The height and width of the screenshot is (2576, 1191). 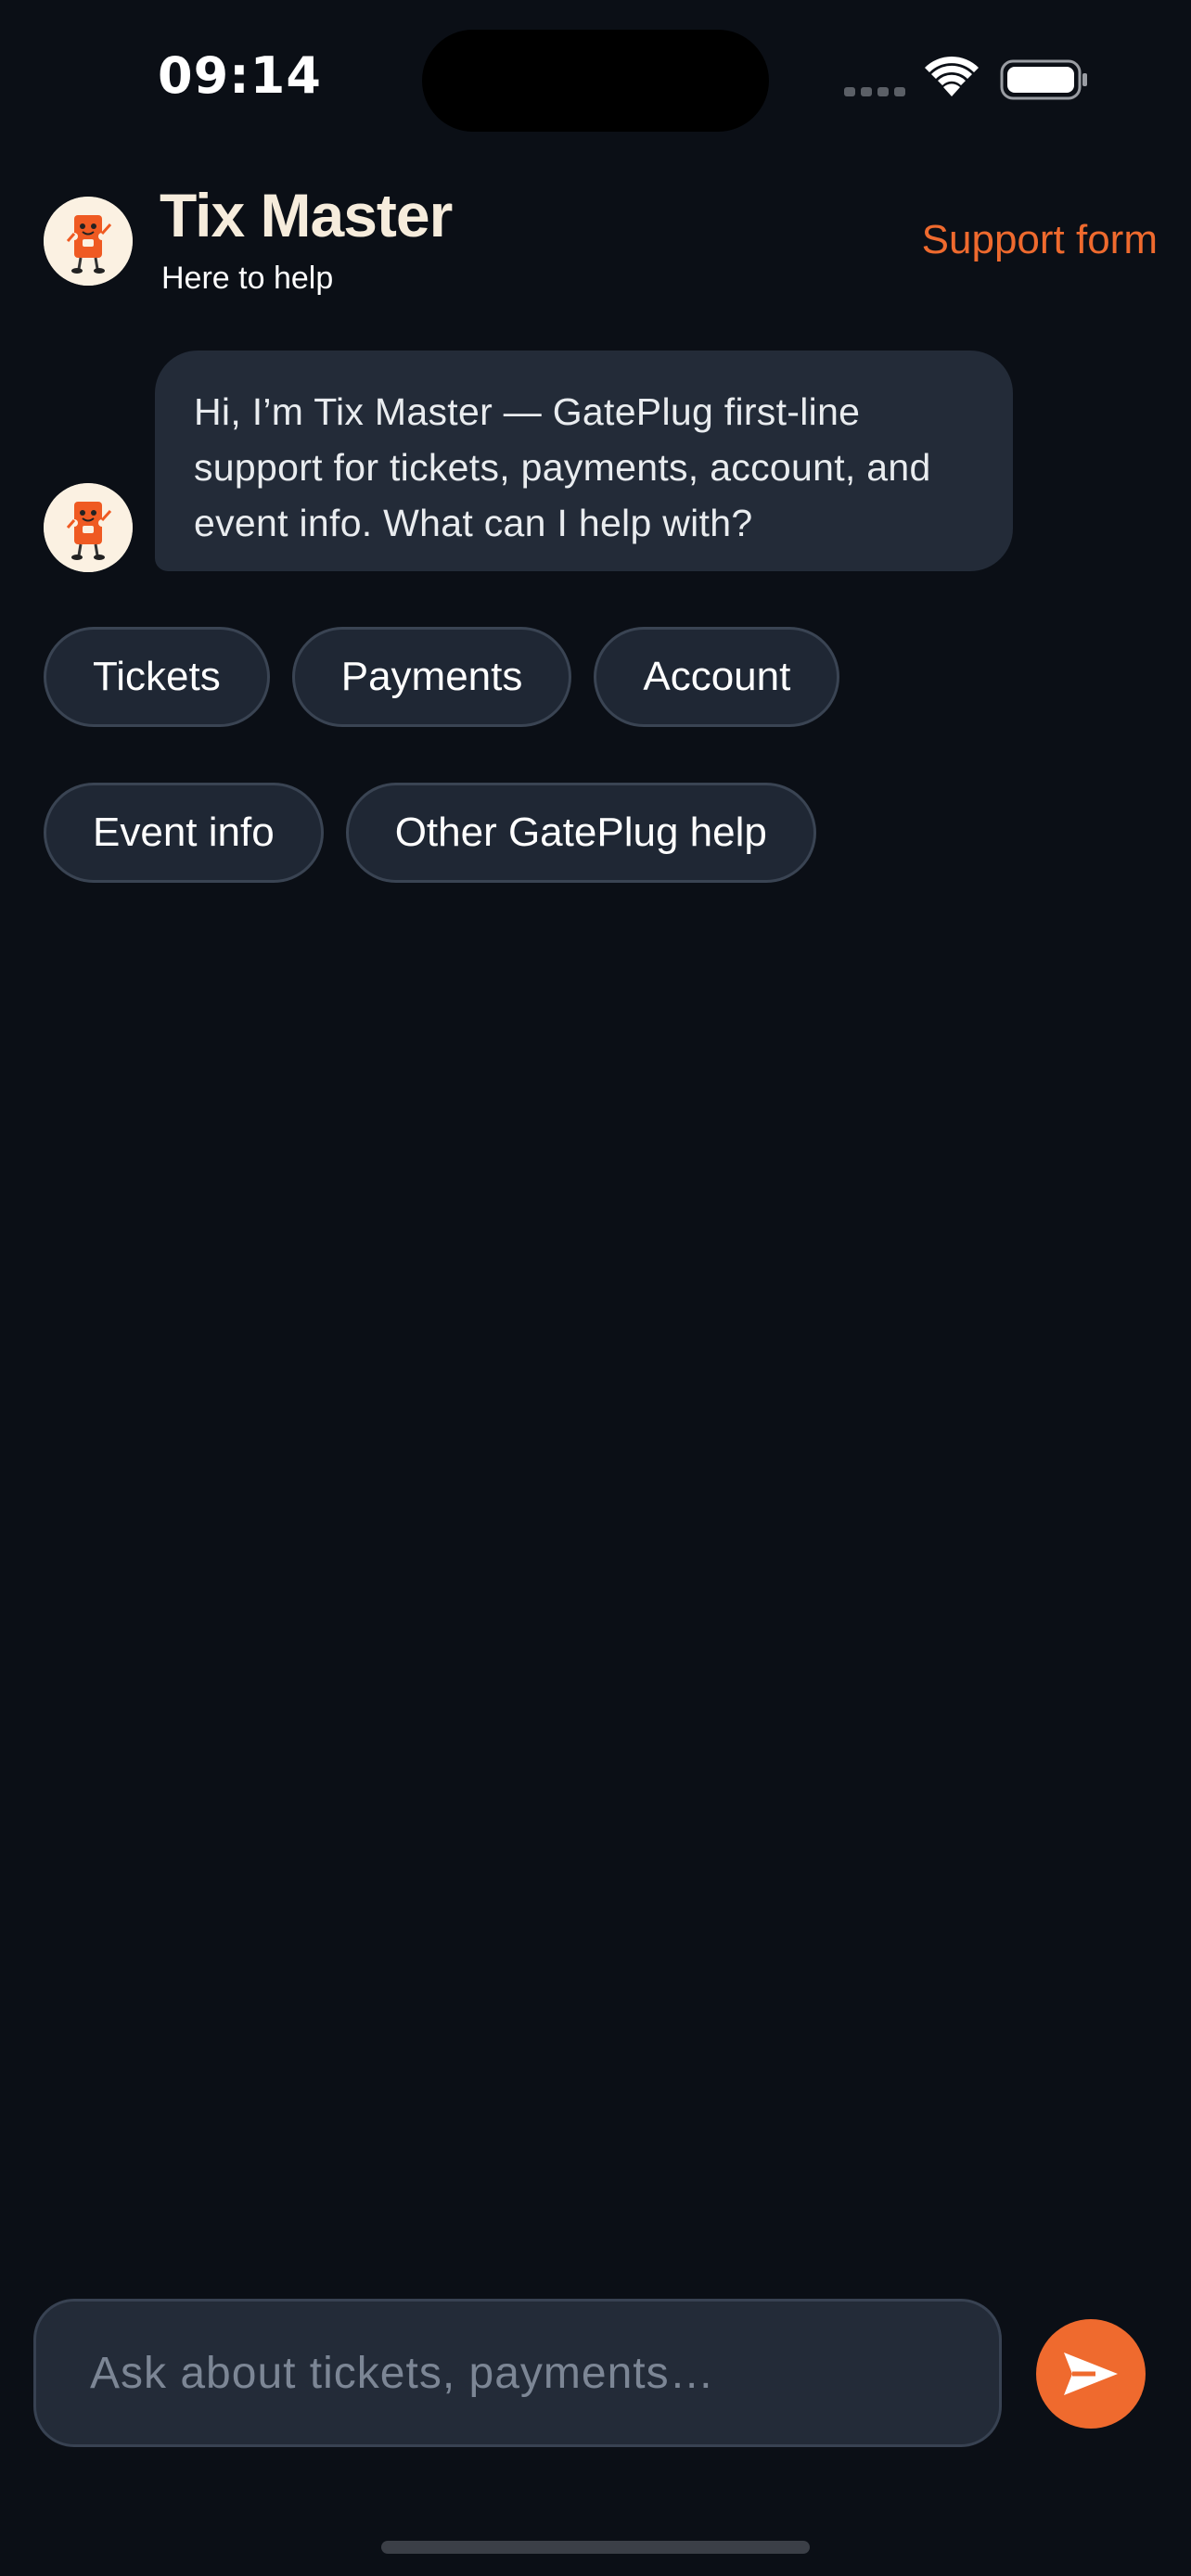 I want to click on cellular-signal-icon, so click(x=874, y=92).